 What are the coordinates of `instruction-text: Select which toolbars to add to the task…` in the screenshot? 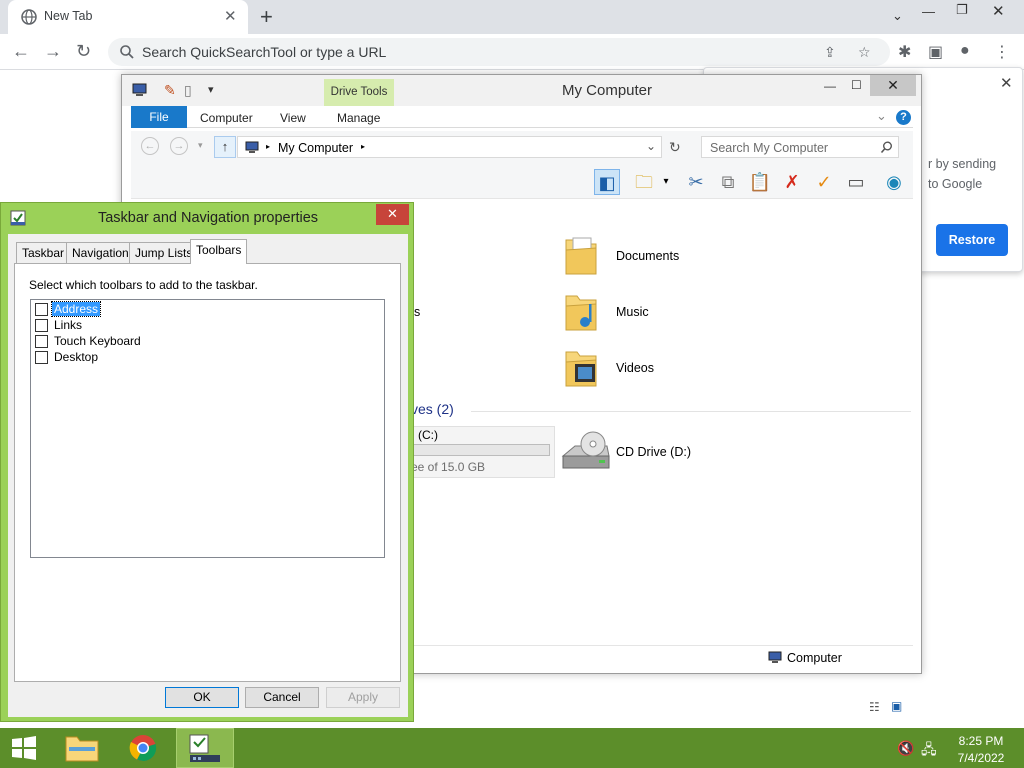 It's located at (143, 285).